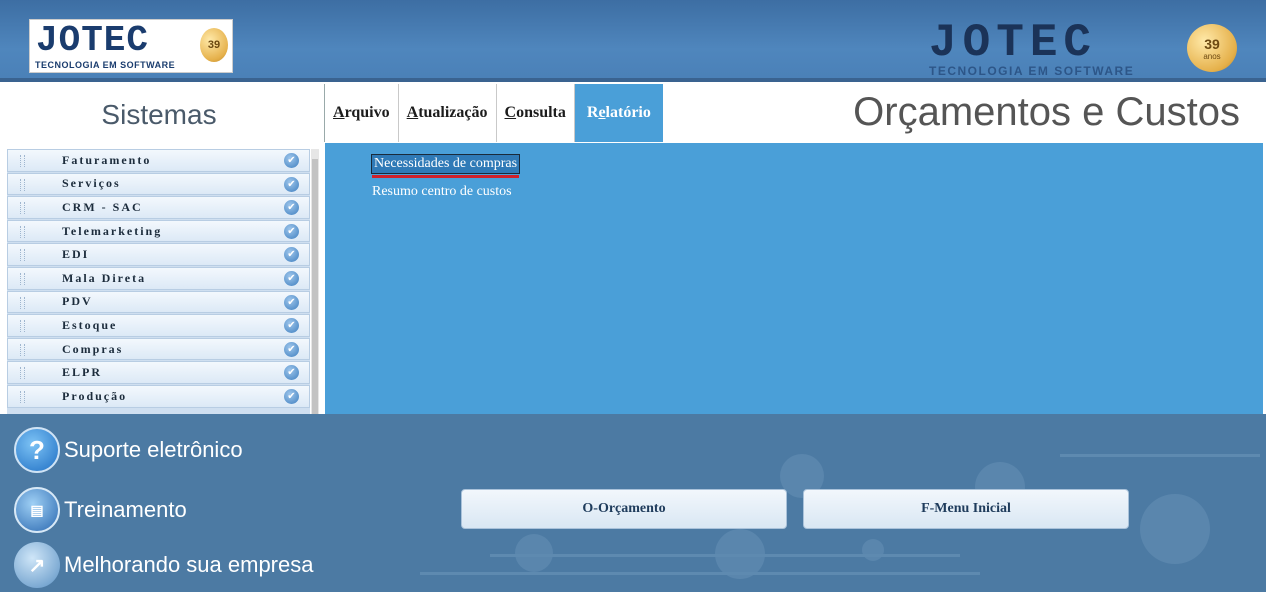 The image size is (1266, 592). I want to click on sidebar-title: Sistemas, so click(159, 114).